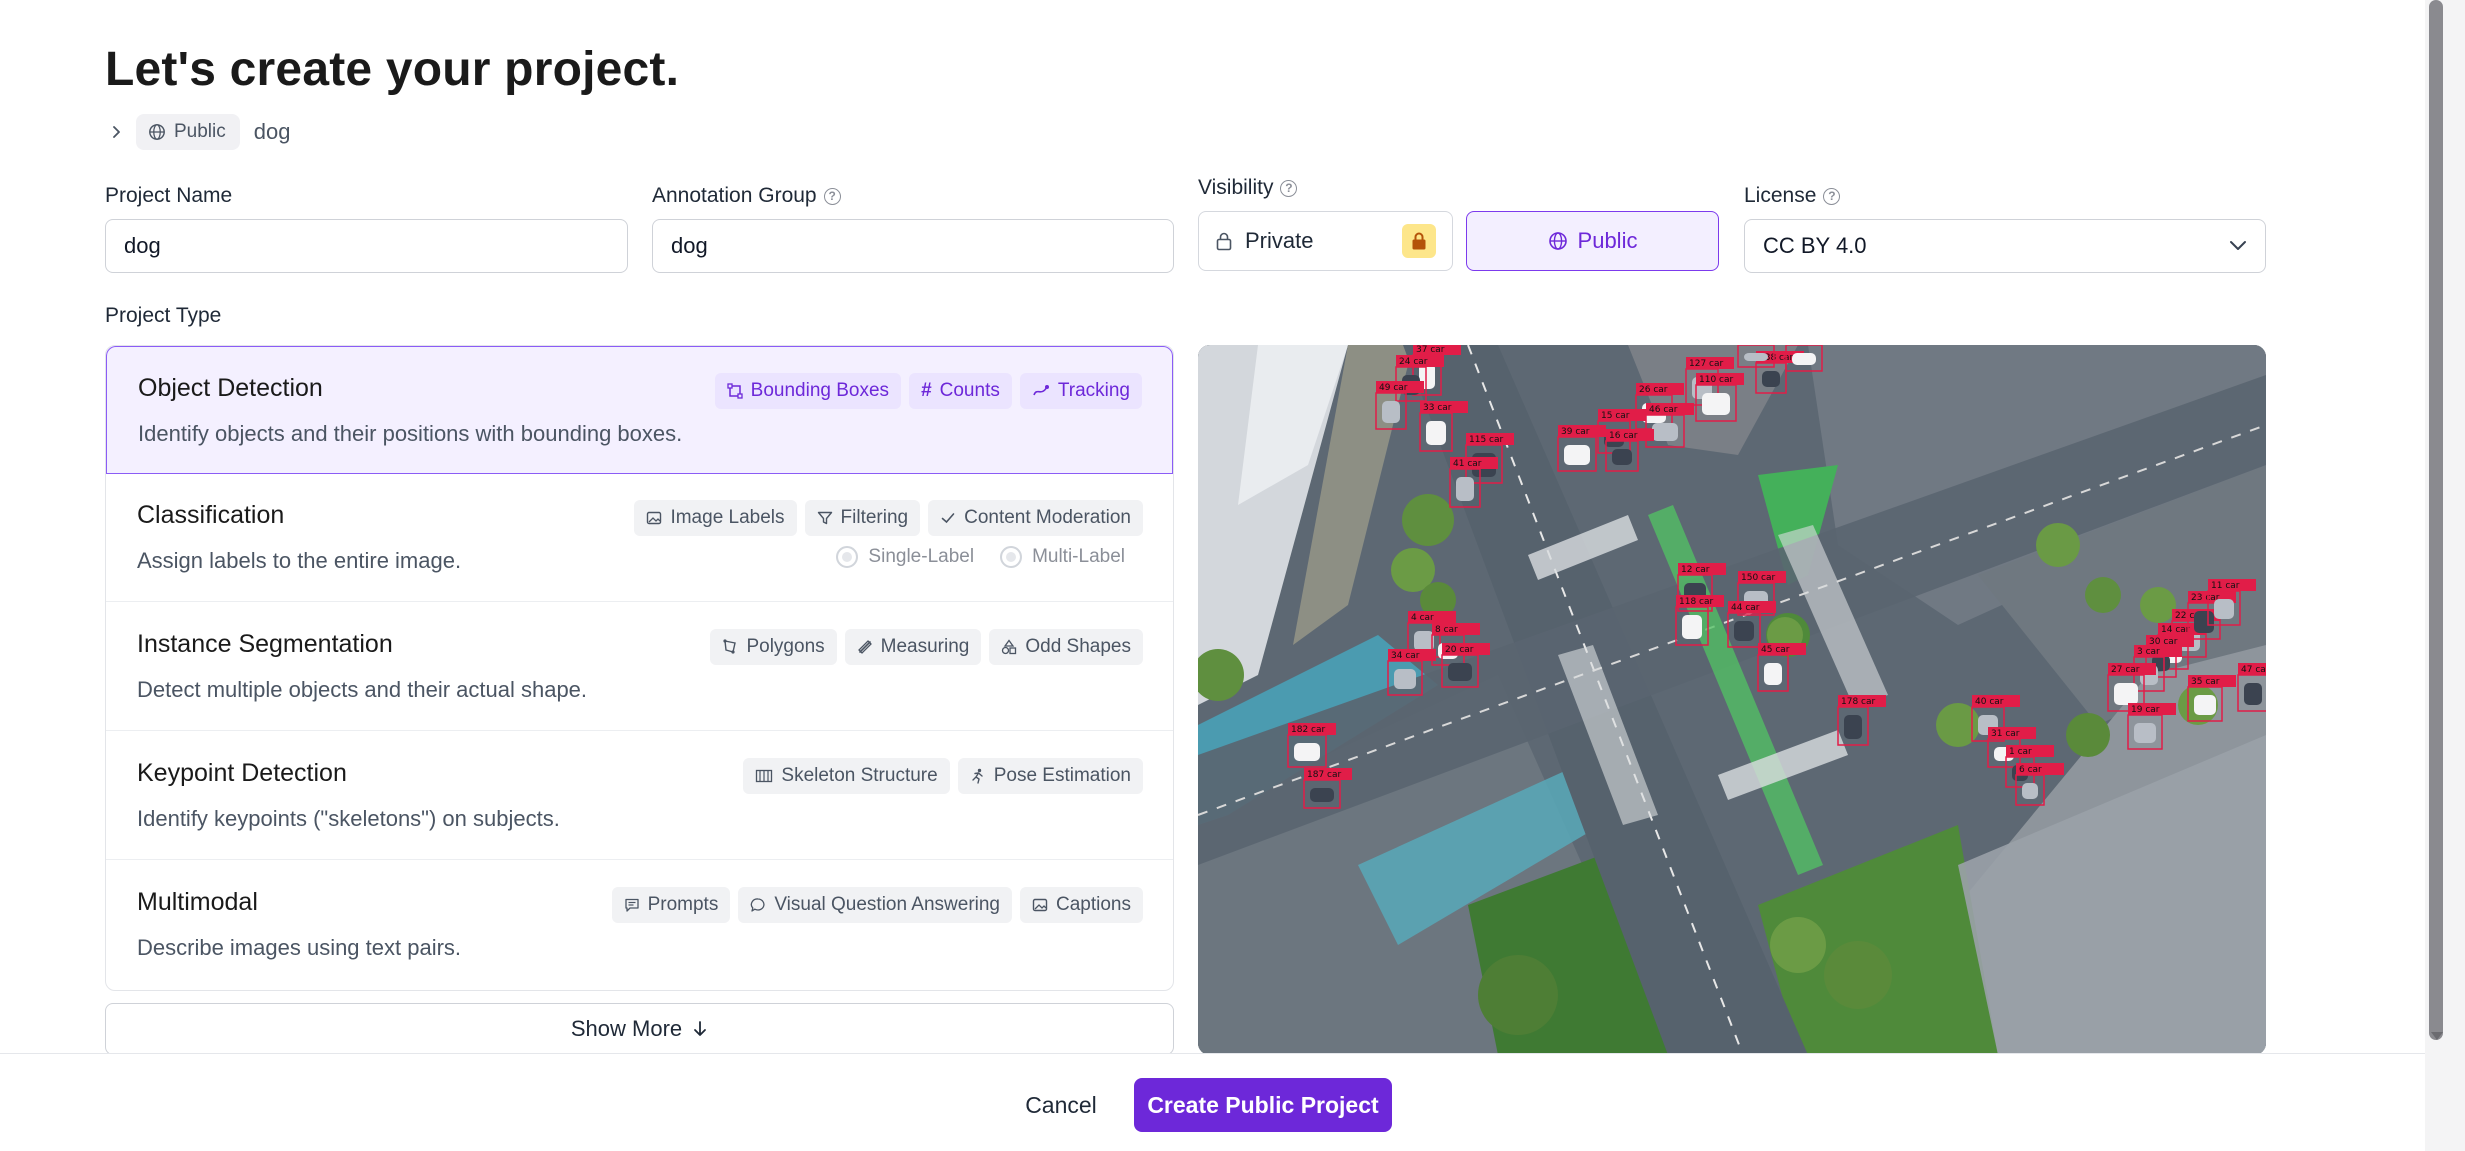  Describe the element at coordinates (746, 196) in the screenshot. I see `annotation-group-label: Annotation Group ?` at that location.